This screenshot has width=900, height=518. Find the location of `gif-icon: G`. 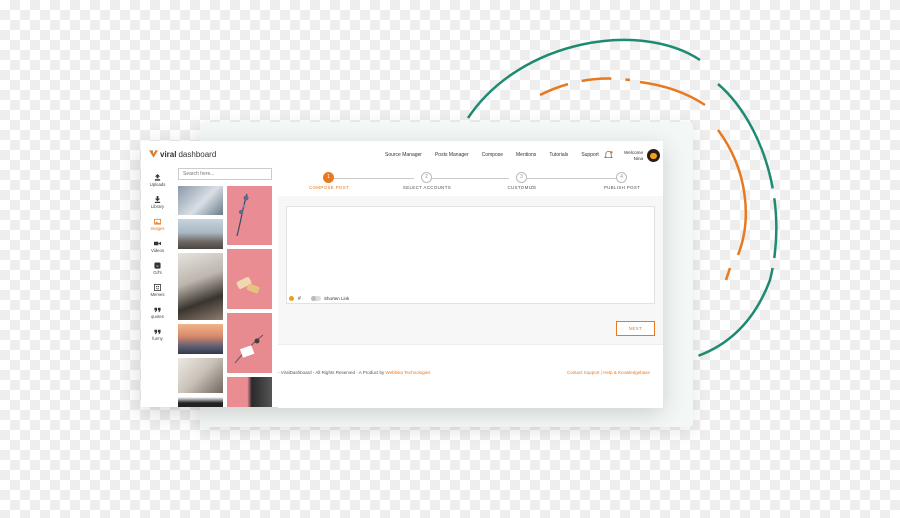

gif-icon: G is located at coordinates (157, 265).